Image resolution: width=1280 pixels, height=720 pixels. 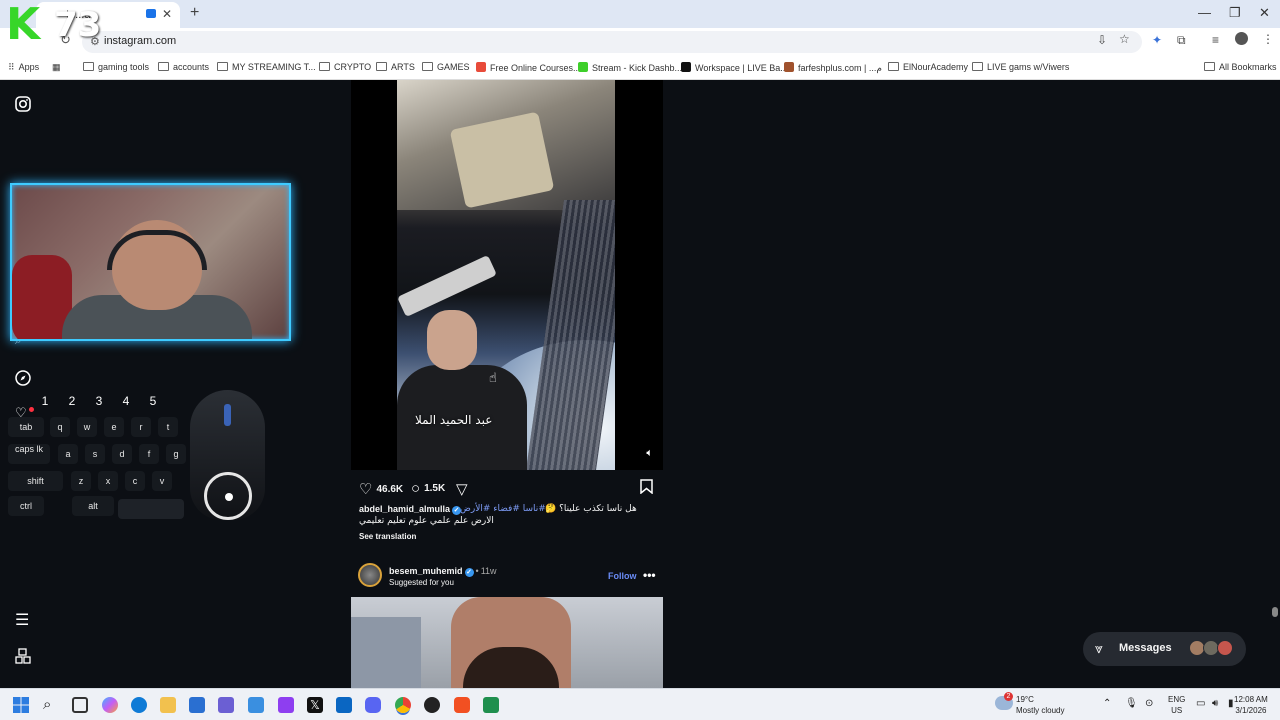 What do you see at coordinates (139, 705) in the screenshot?
I see `edge-icon` at bounding box center [139, 705].